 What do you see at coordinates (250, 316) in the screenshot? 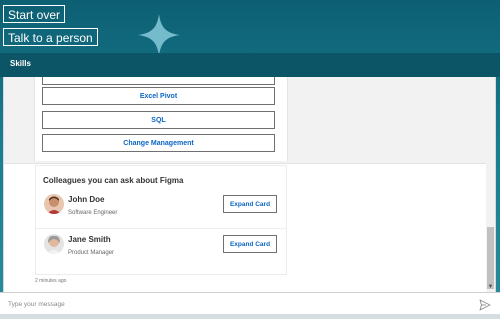
I see `bottom-strip` at bounding box center [250, 316].